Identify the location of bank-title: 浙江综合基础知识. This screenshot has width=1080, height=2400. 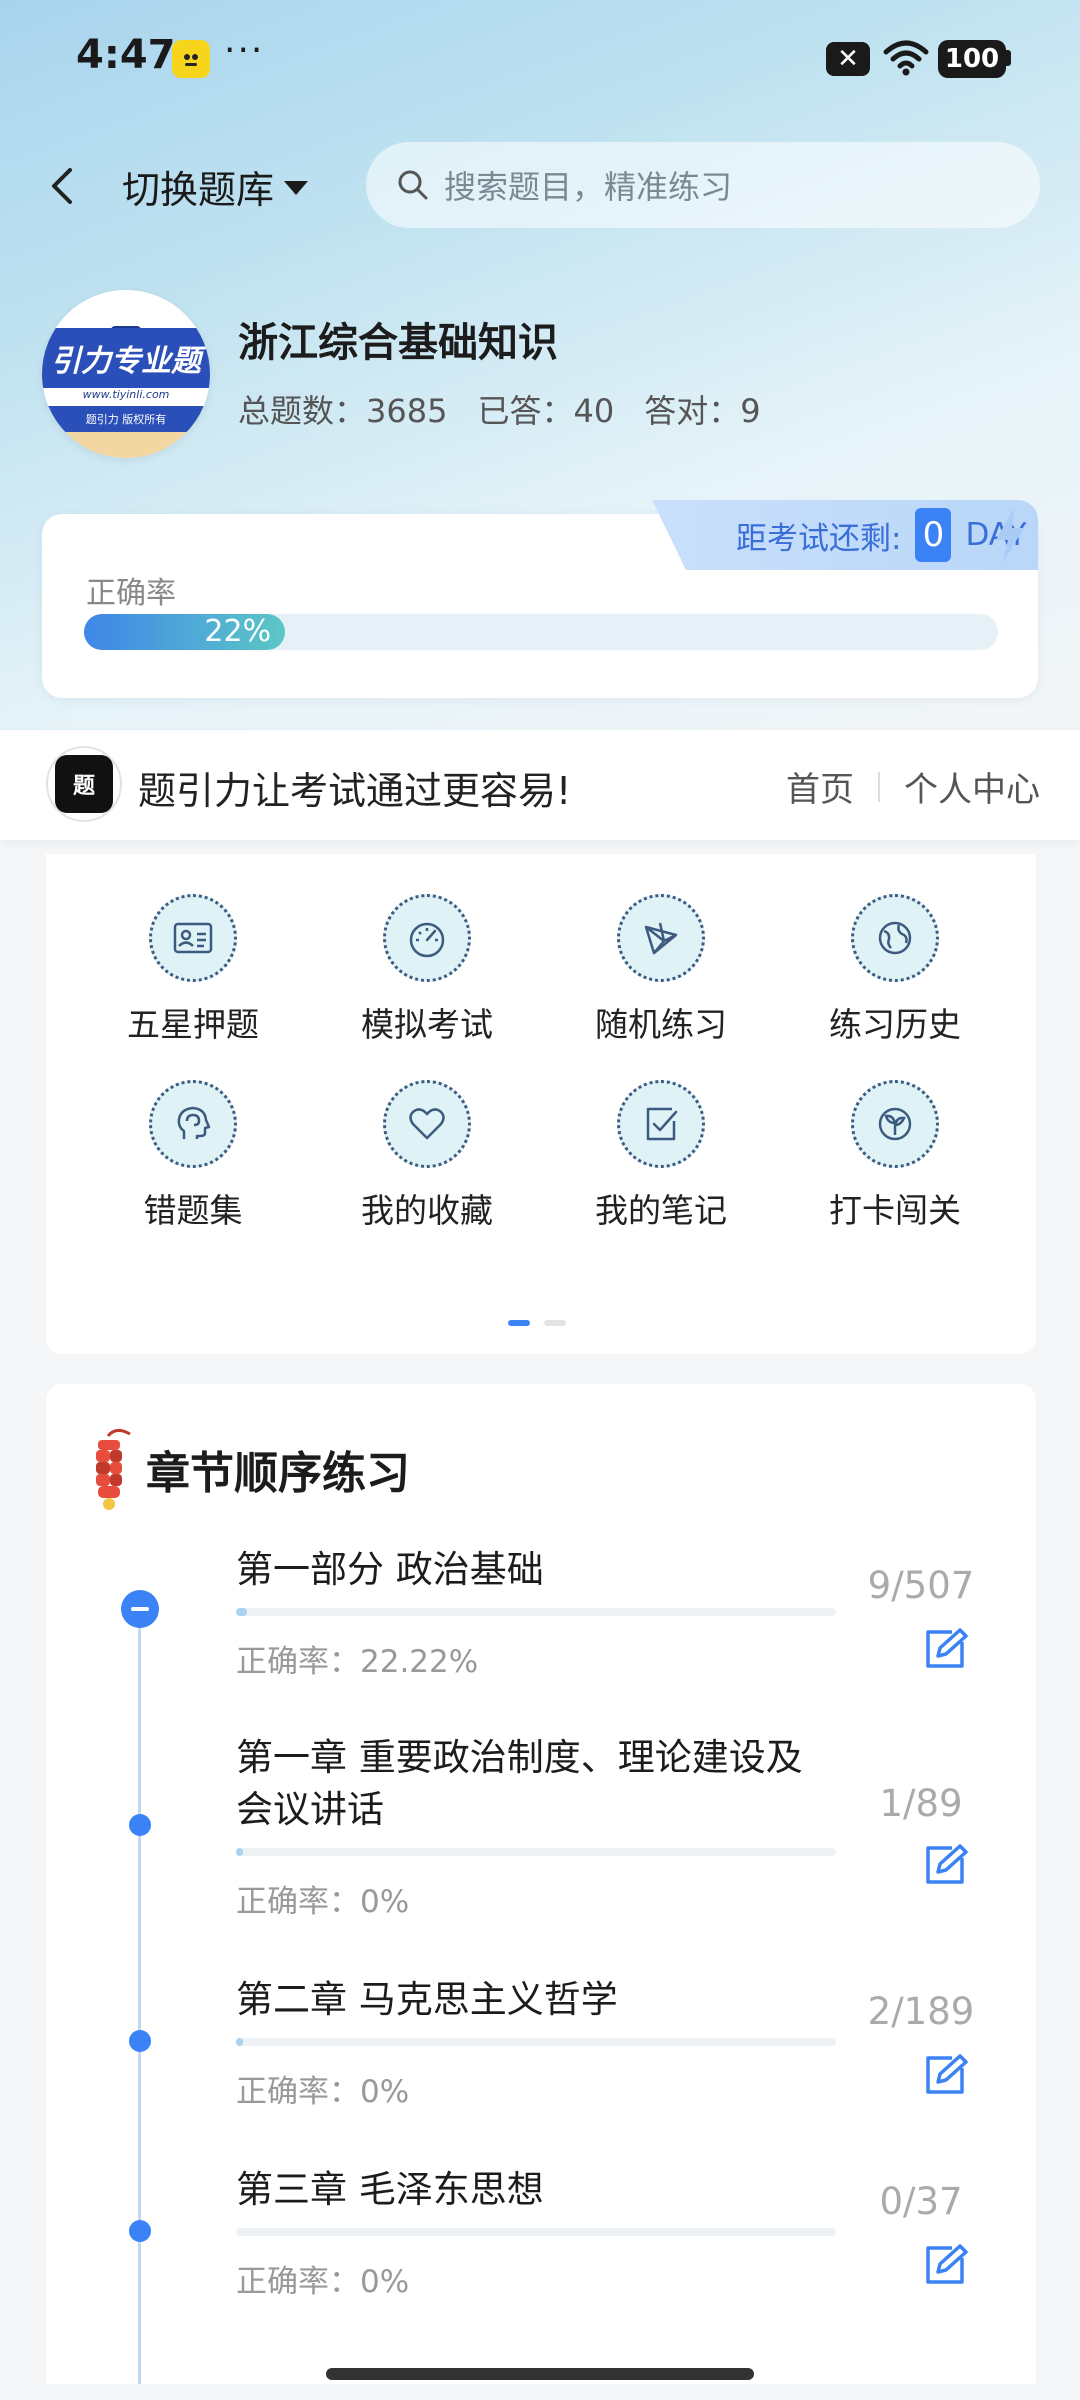
(398, 343).